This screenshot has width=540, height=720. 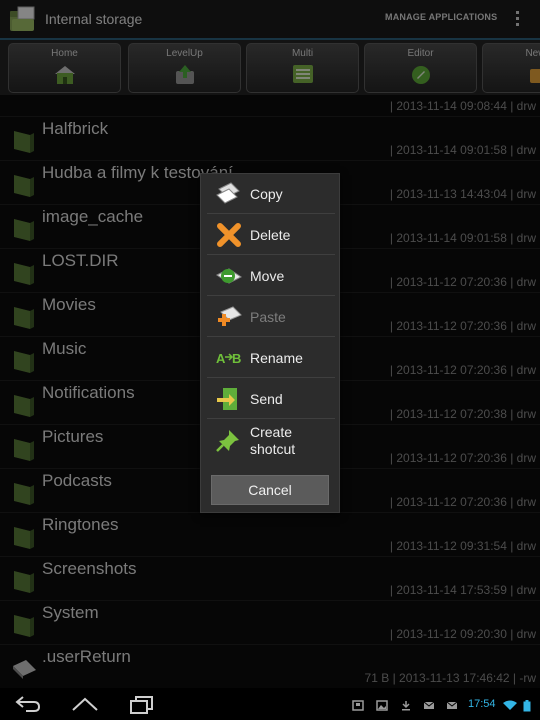 What do you see at coordinates (227, 441) in the screenshot?
I see `create-shortcut-icon` at bounding box center [227, 441].